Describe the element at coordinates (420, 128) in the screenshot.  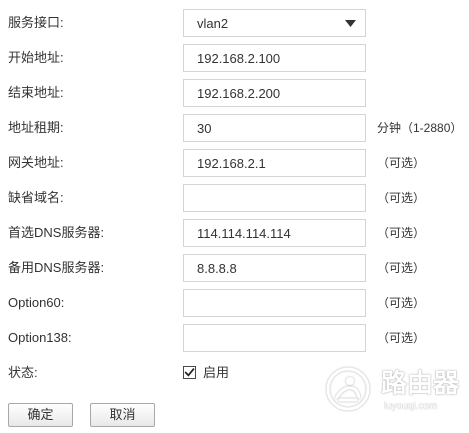
I see `lease-time-suffix: 分钟（1-2880）` at that location.